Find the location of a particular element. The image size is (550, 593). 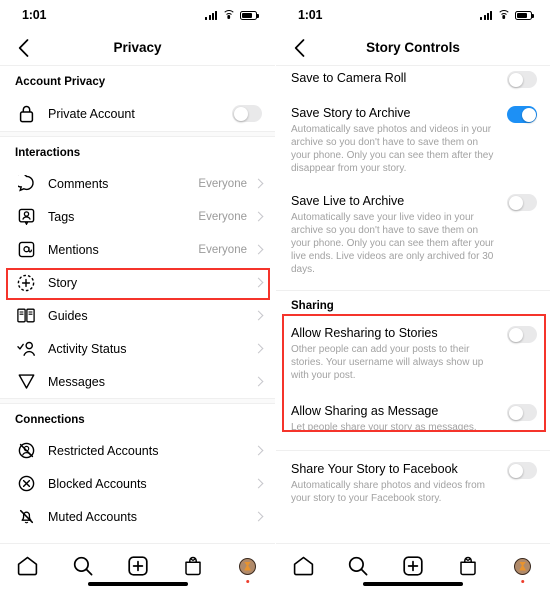

row-label: Private Account is located at coordinates (91, 113).